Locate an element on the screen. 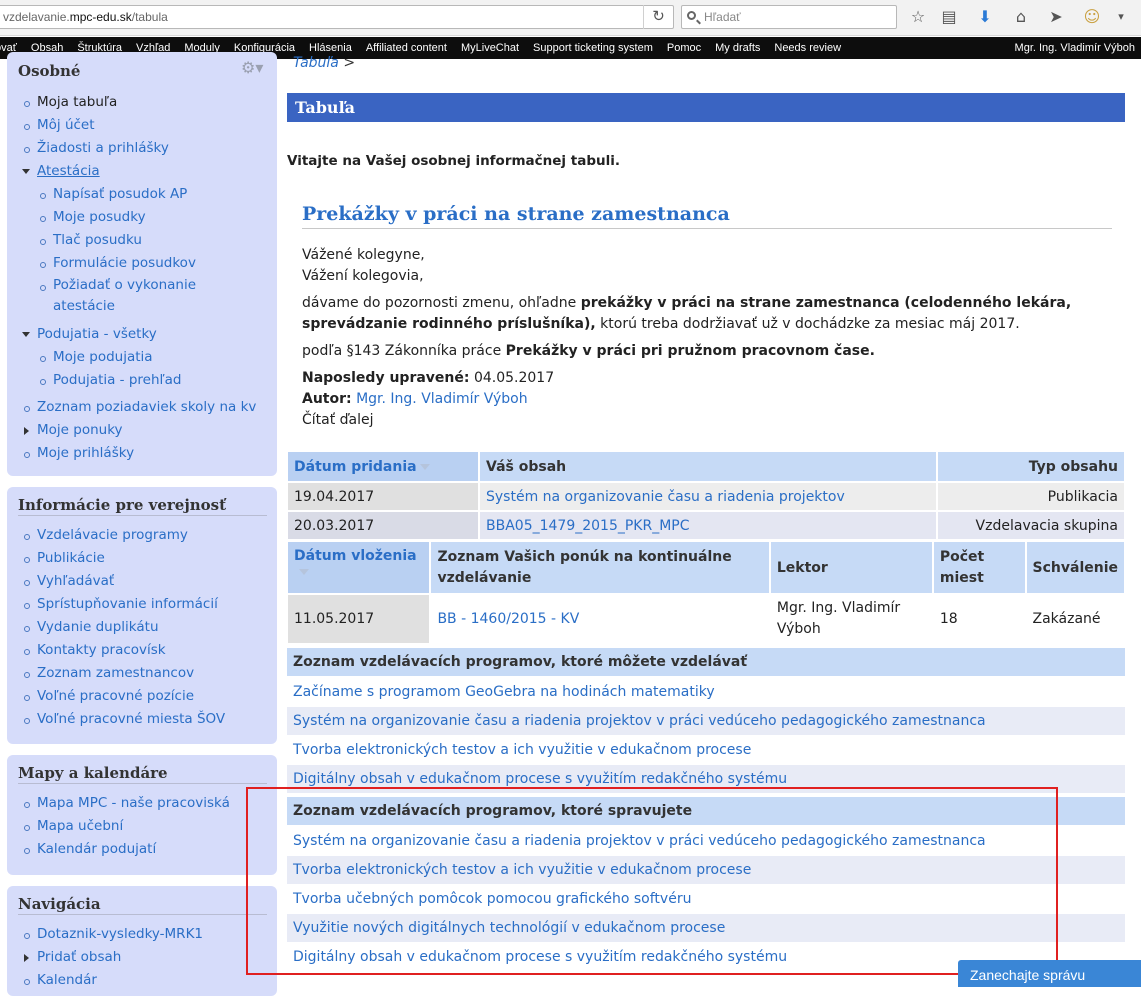 Image resolution: width=1141 pixels, height=996 pixels. author-link: Mgr. Ing. Vladimír Výboh is located at coordinates (442, 399).